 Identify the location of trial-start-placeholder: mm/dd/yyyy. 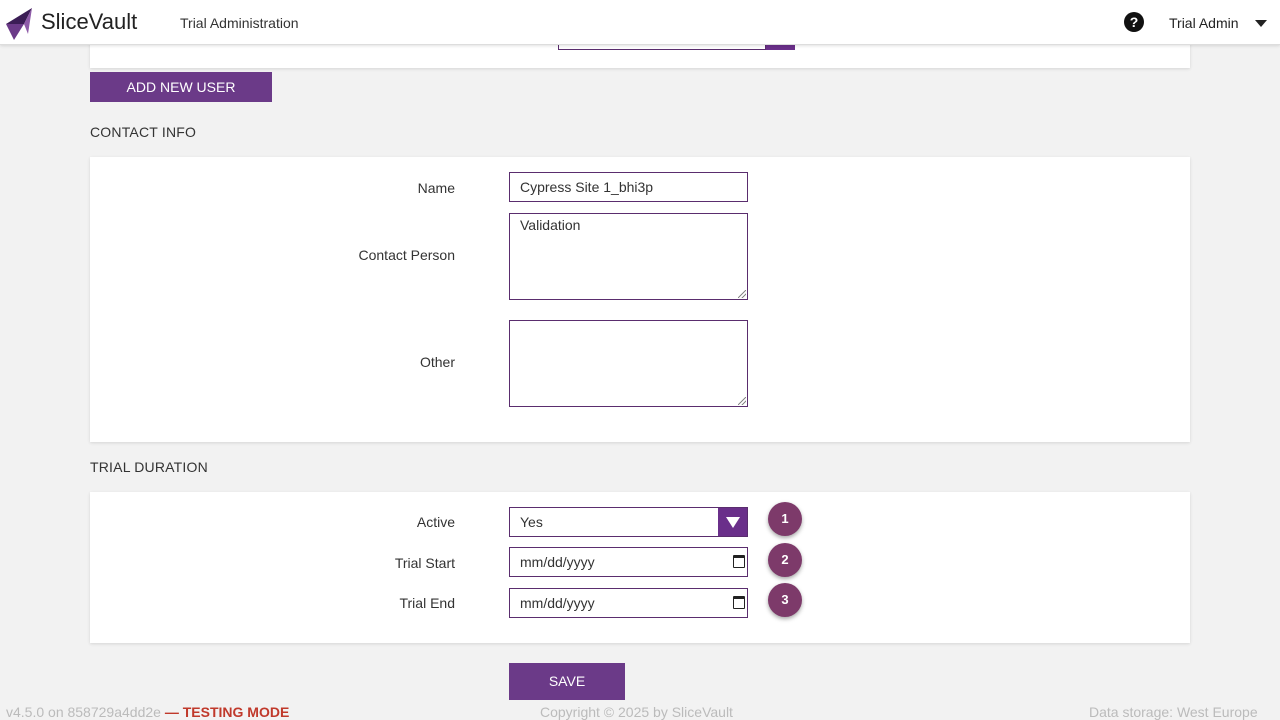
(557, 562).